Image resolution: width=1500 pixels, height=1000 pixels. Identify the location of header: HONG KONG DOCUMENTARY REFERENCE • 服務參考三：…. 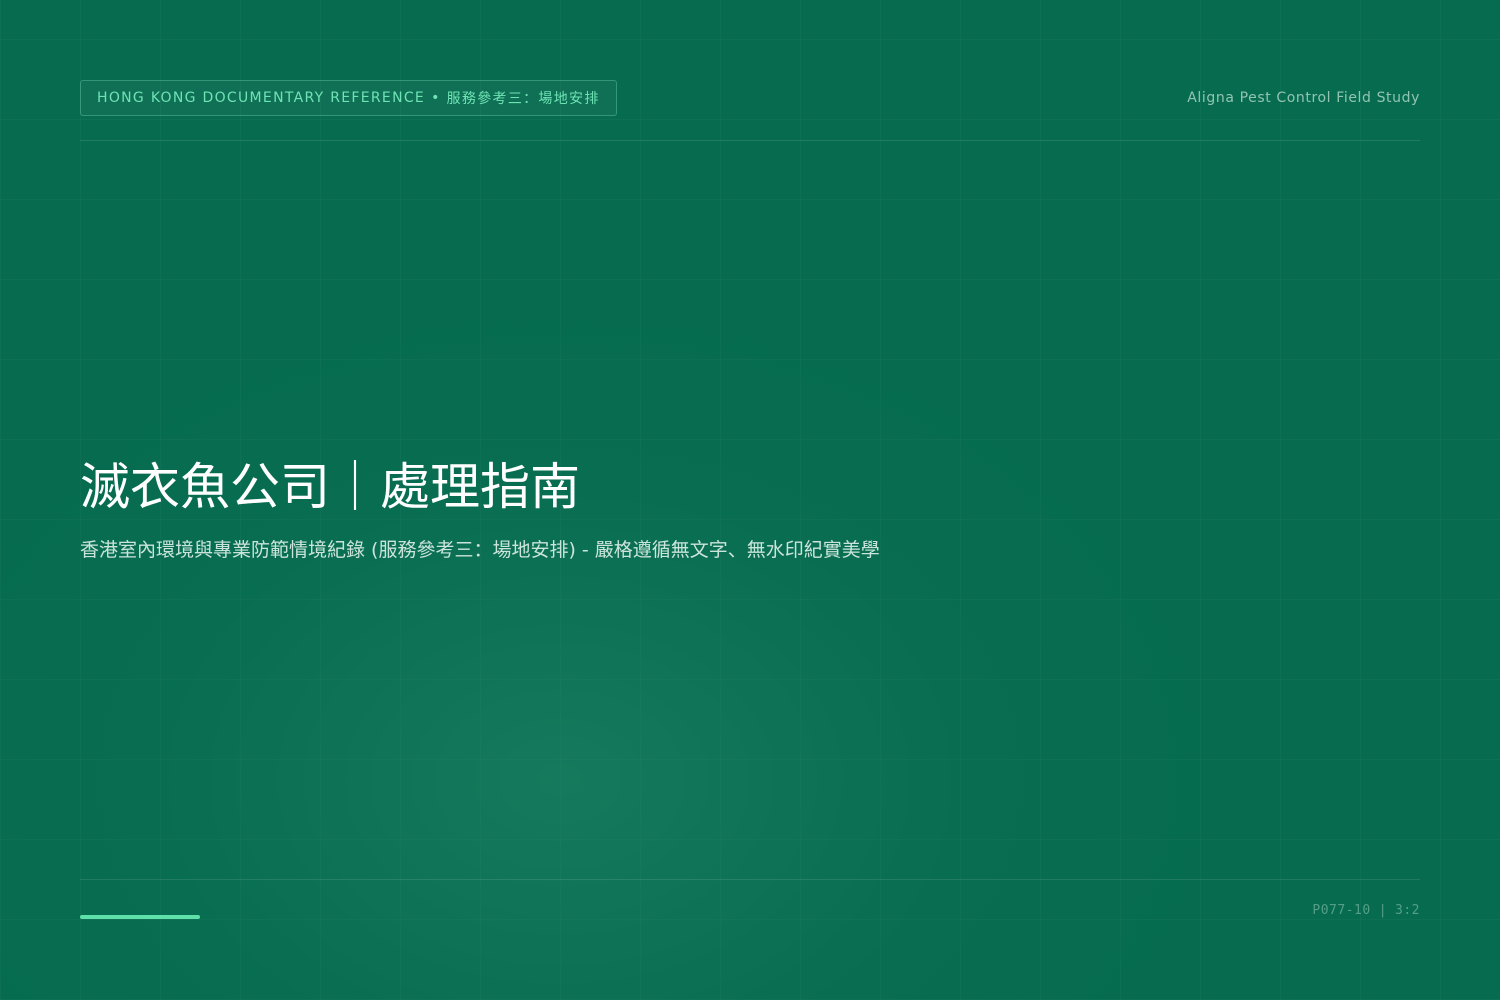
(750, 98).